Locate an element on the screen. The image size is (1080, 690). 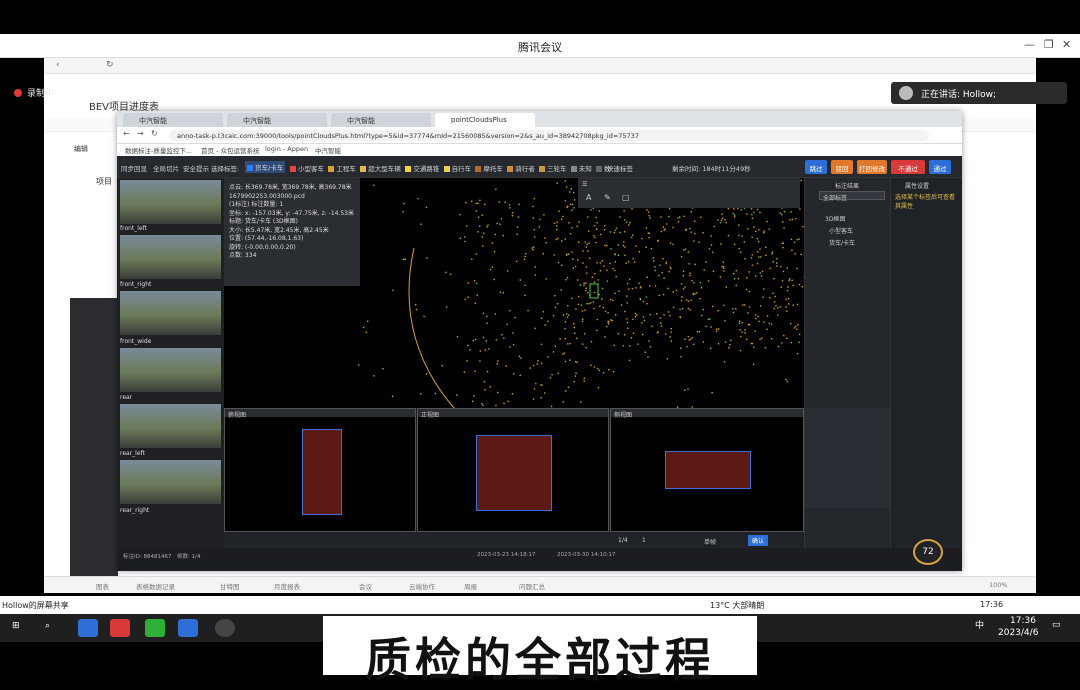
category-label: 小型客车 is located at coordinates (307, 168).